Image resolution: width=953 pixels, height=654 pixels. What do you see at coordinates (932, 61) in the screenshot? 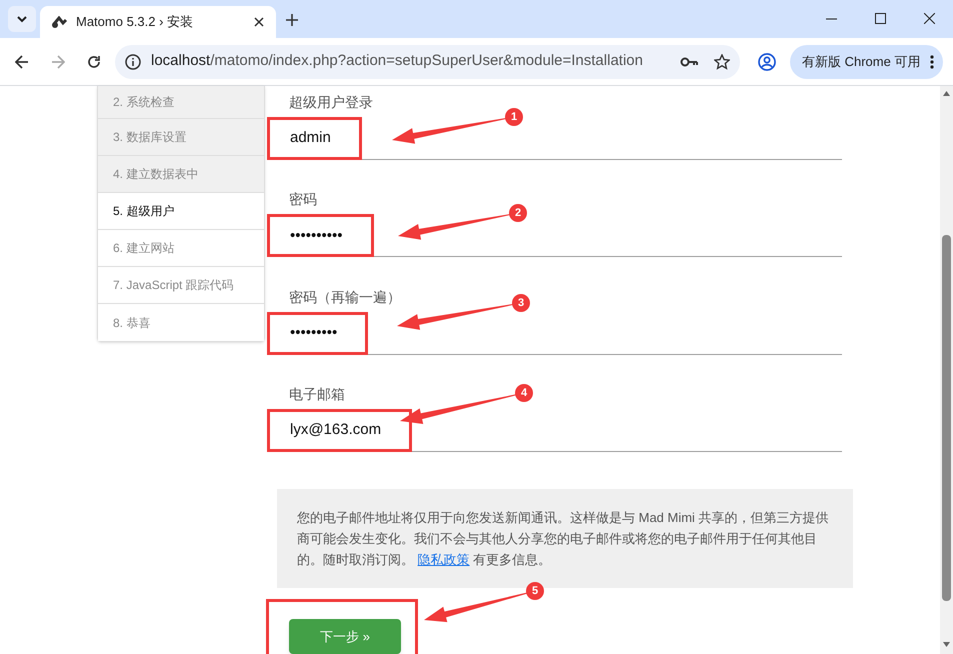
I see `more-icon` at bounding box center [932, 61].